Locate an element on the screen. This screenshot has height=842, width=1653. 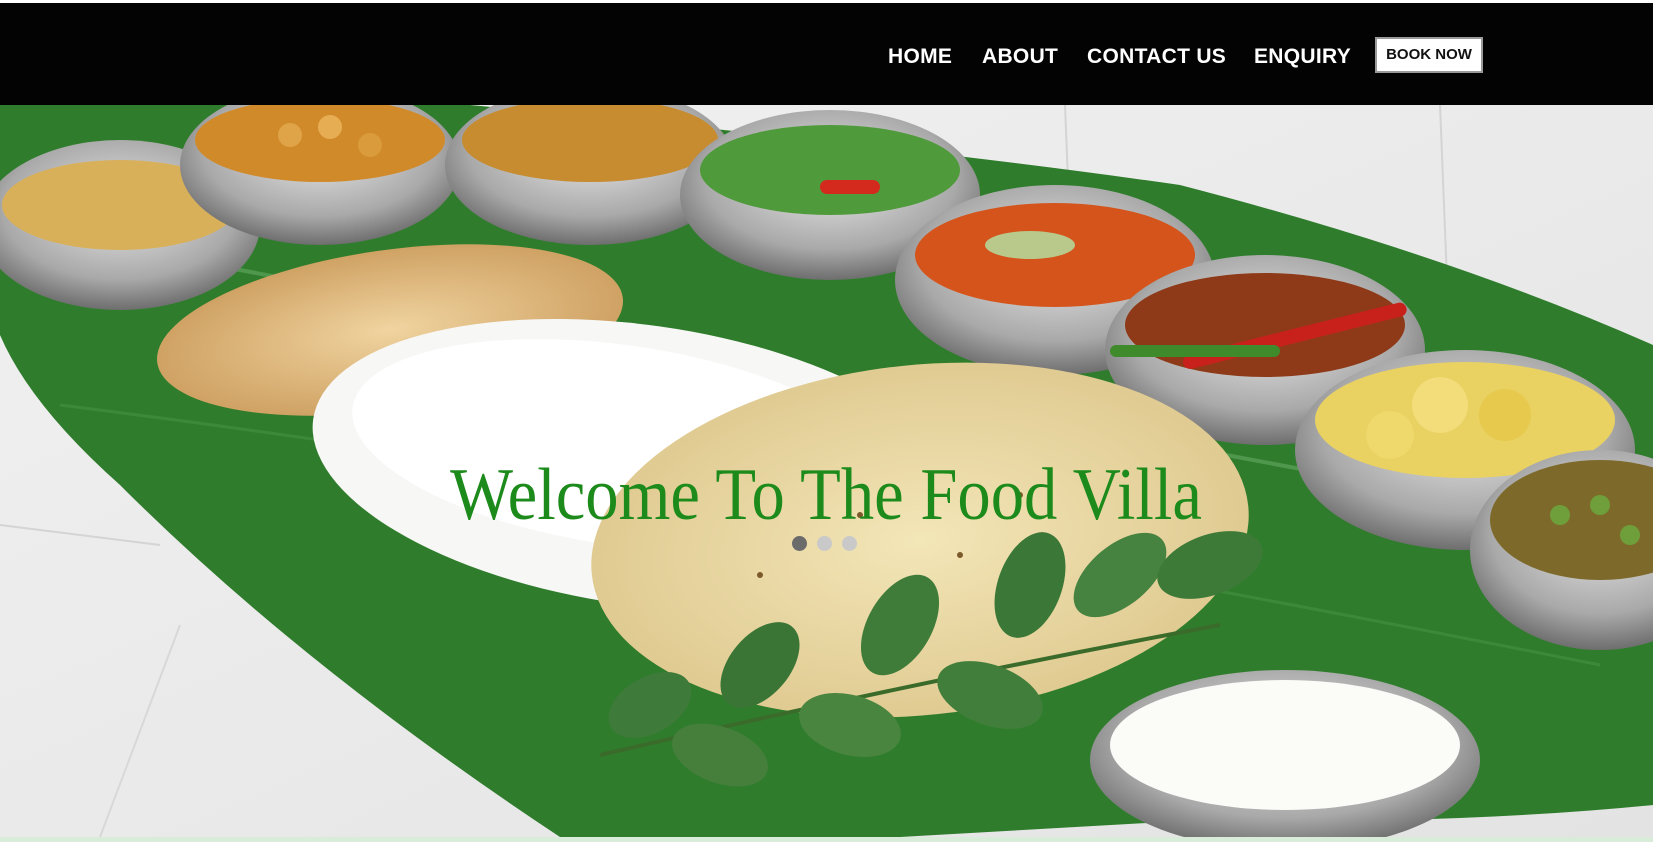
nav-contact-us-link: CONTACT US is located at coordinates (1156, 57).